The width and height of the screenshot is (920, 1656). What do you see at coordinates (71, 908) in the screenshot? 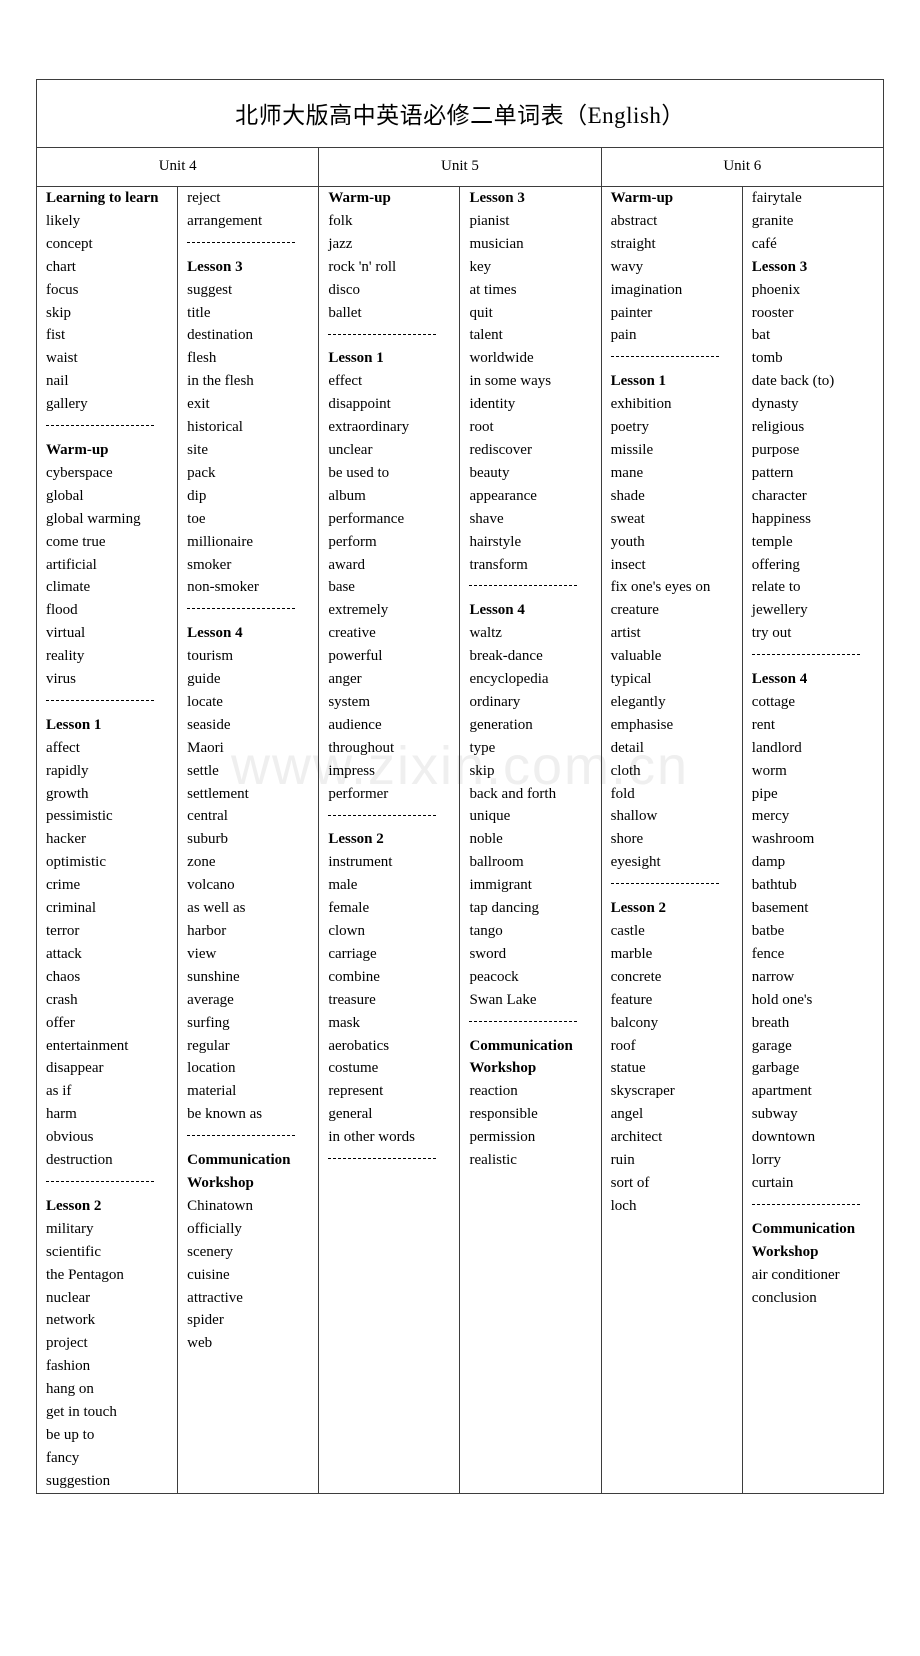
I see `vocabulary-word: criminal` at bounding box center [71, 908].